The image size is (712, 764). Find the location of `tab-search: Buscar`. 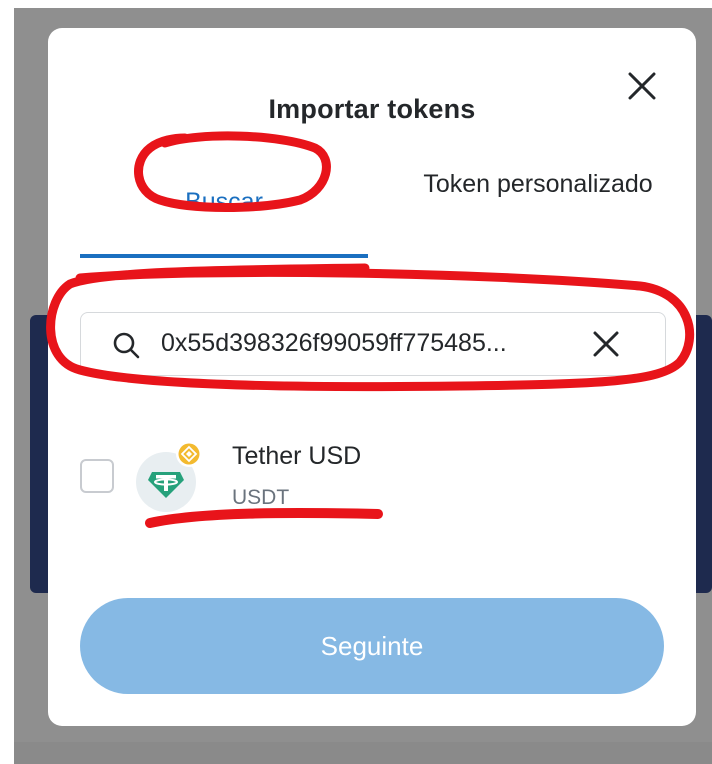

tab-search: Buscar is located at coordinates (224, 202).